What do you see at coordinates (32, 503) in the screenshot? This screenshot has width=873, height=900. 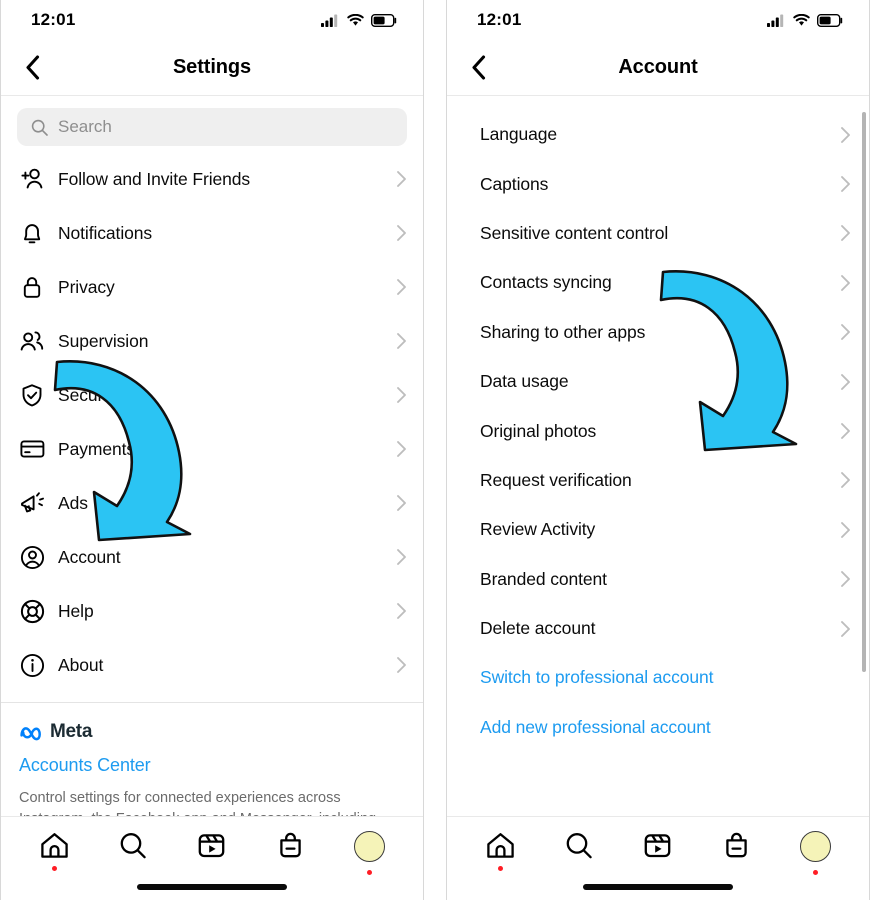 I see `megaphone-icon` at bounding box center [32, 503].